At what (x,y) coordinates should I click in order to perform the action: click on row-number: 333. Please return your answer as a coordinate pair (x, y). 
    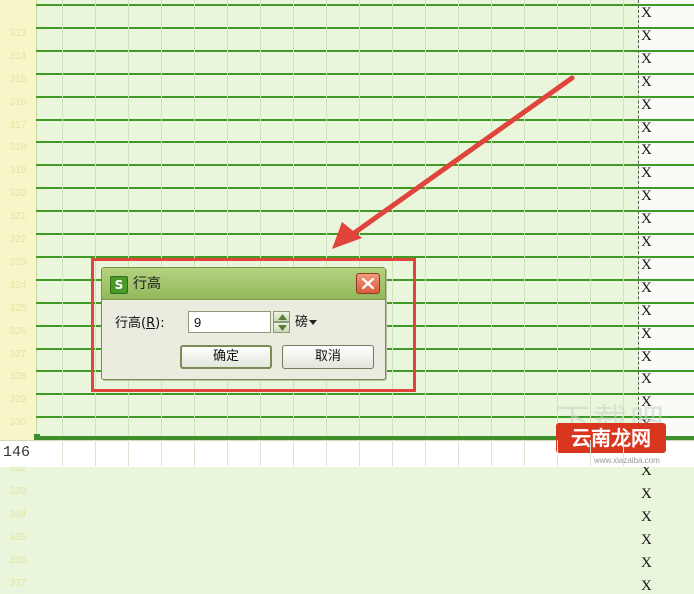
    Looking at the image, I should click on (18, 492).